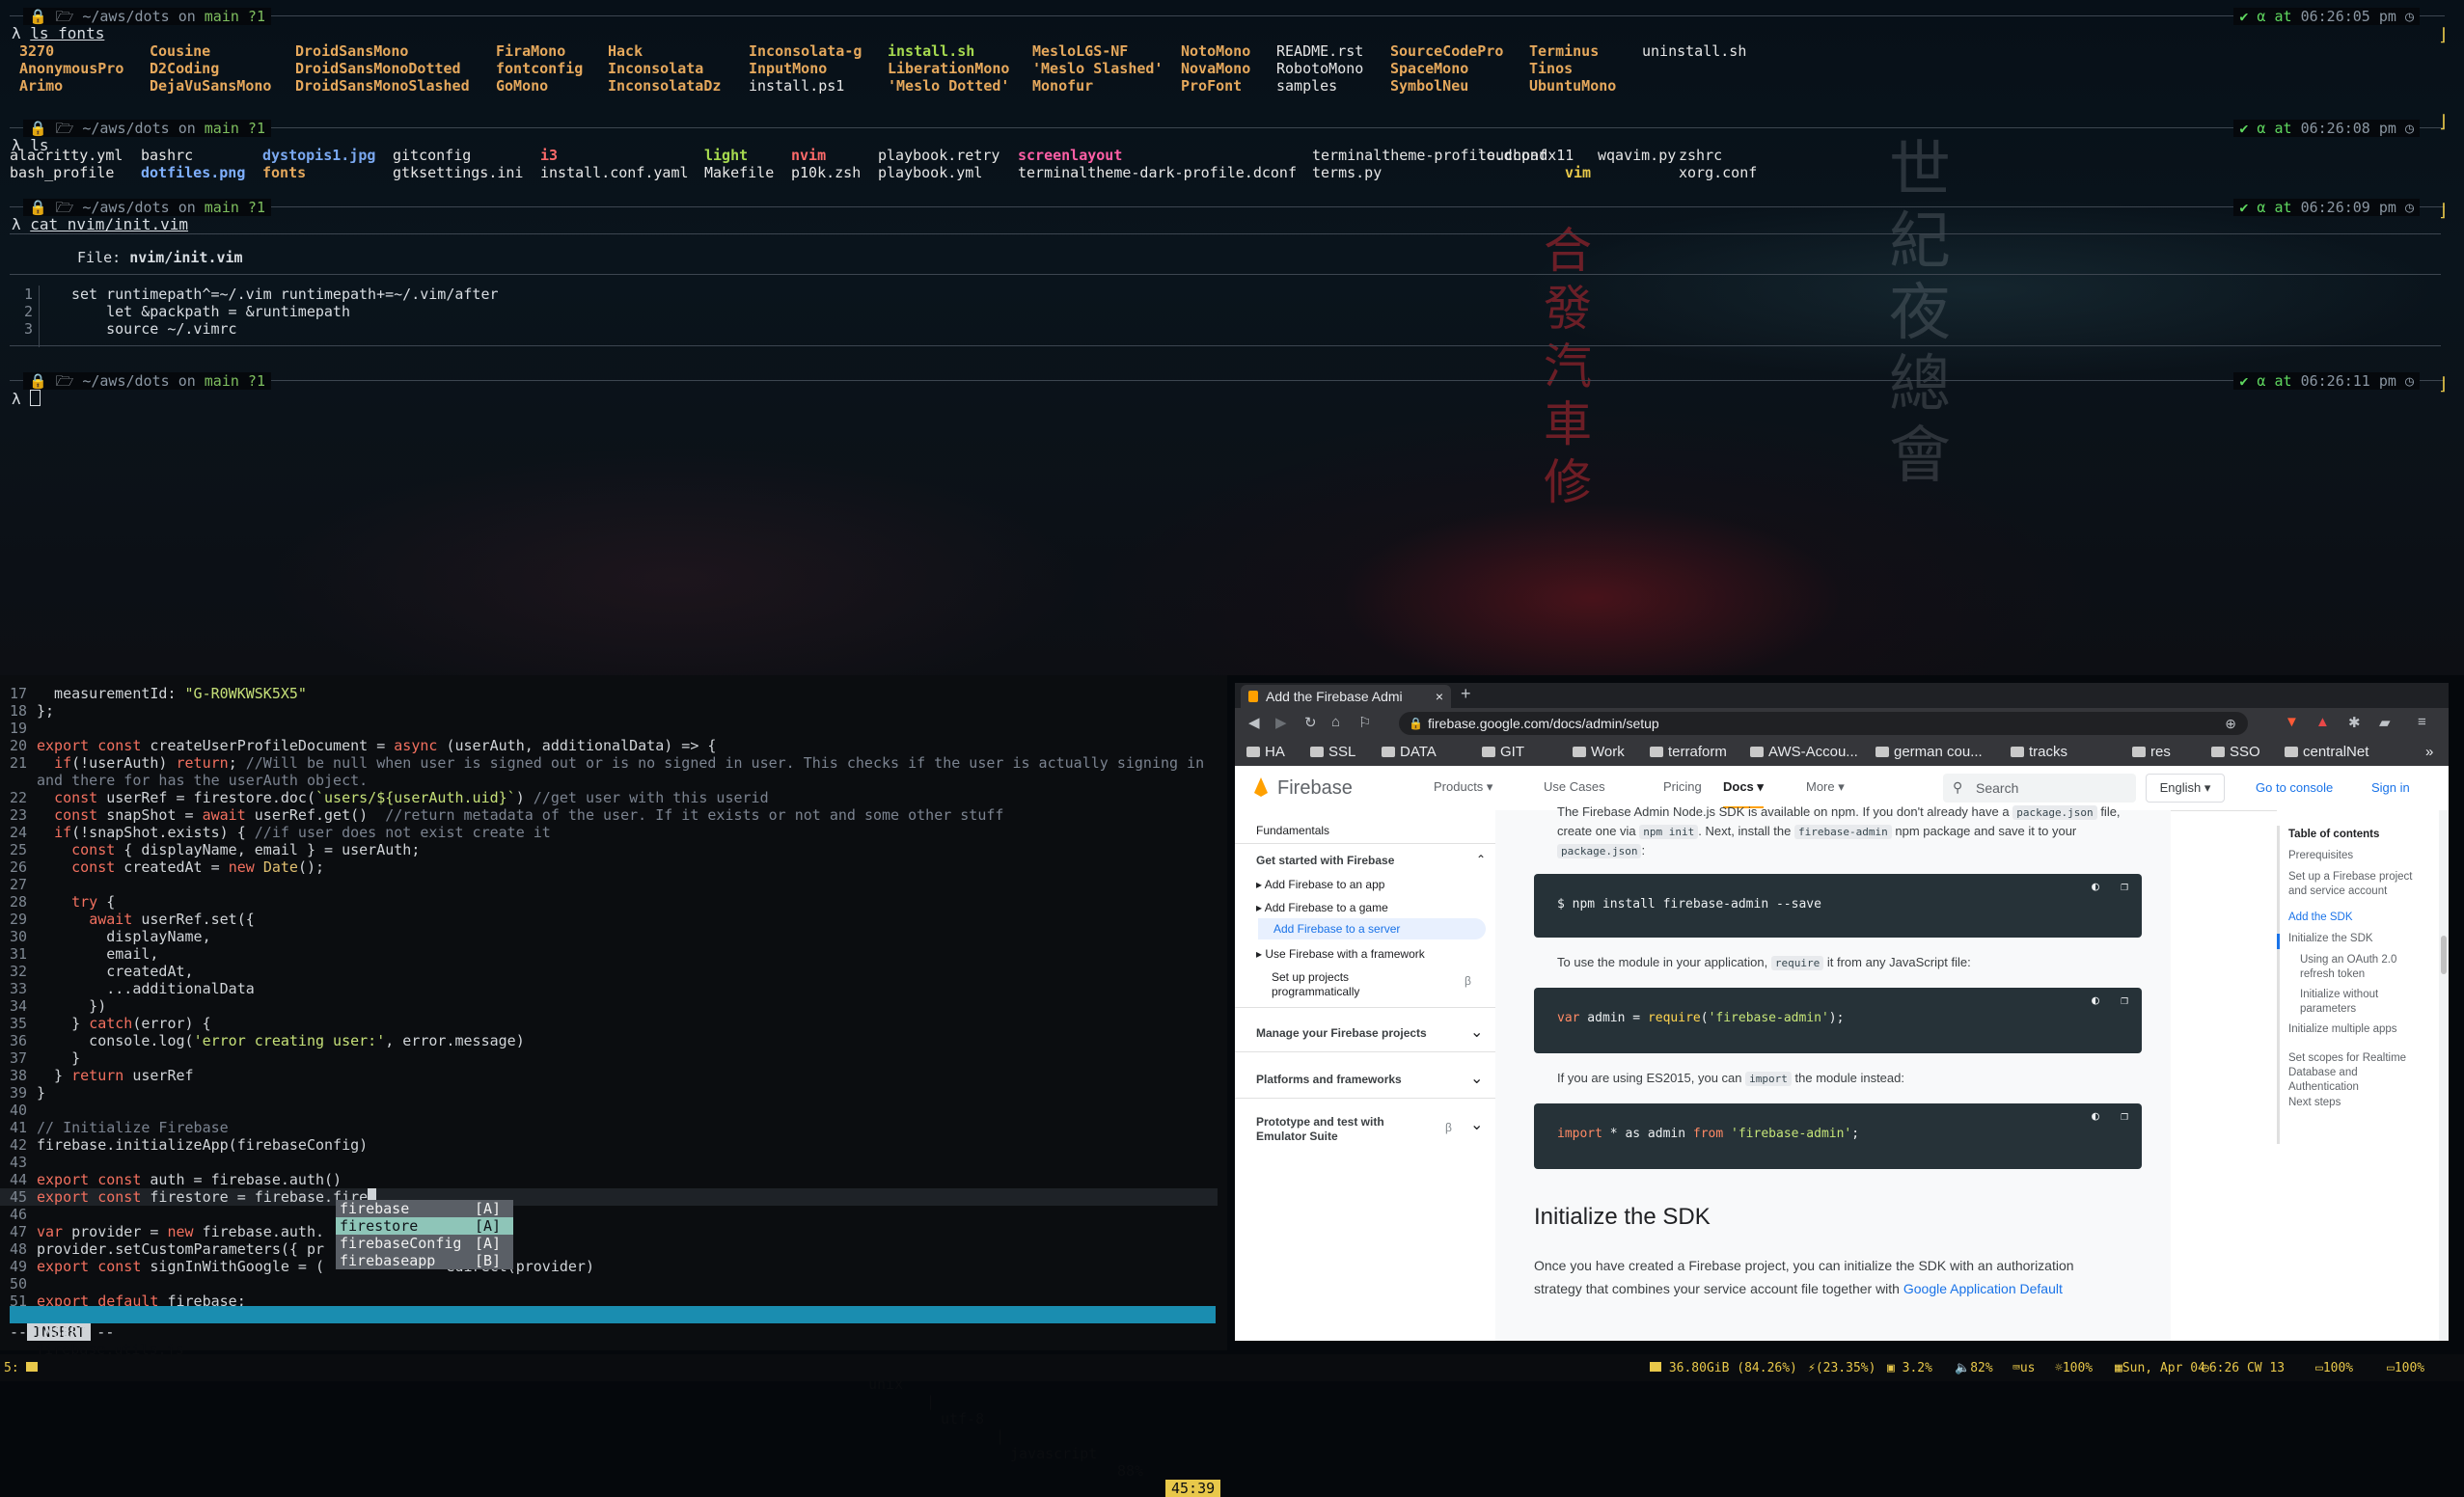 This screenshot has width=2464, height=1497. What do you see at coordinates (1325, 861) in the screenshot?
I see `sidenav-section-get-started: Get started with Firebase` at bounding box center [1325, 861].